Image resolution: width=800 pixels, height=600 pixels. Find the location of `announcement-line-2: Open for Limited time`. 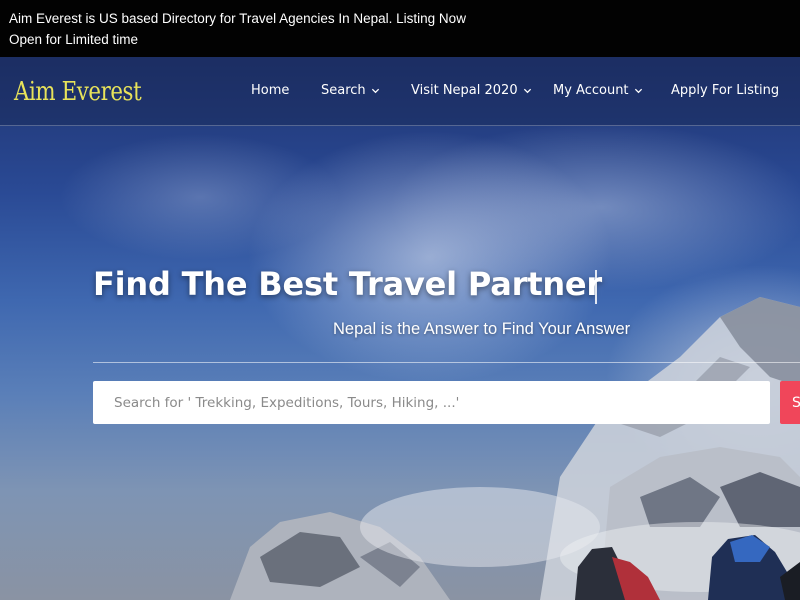

announcement-line-2: Open for Limited time is located at coordinates (74, 39).